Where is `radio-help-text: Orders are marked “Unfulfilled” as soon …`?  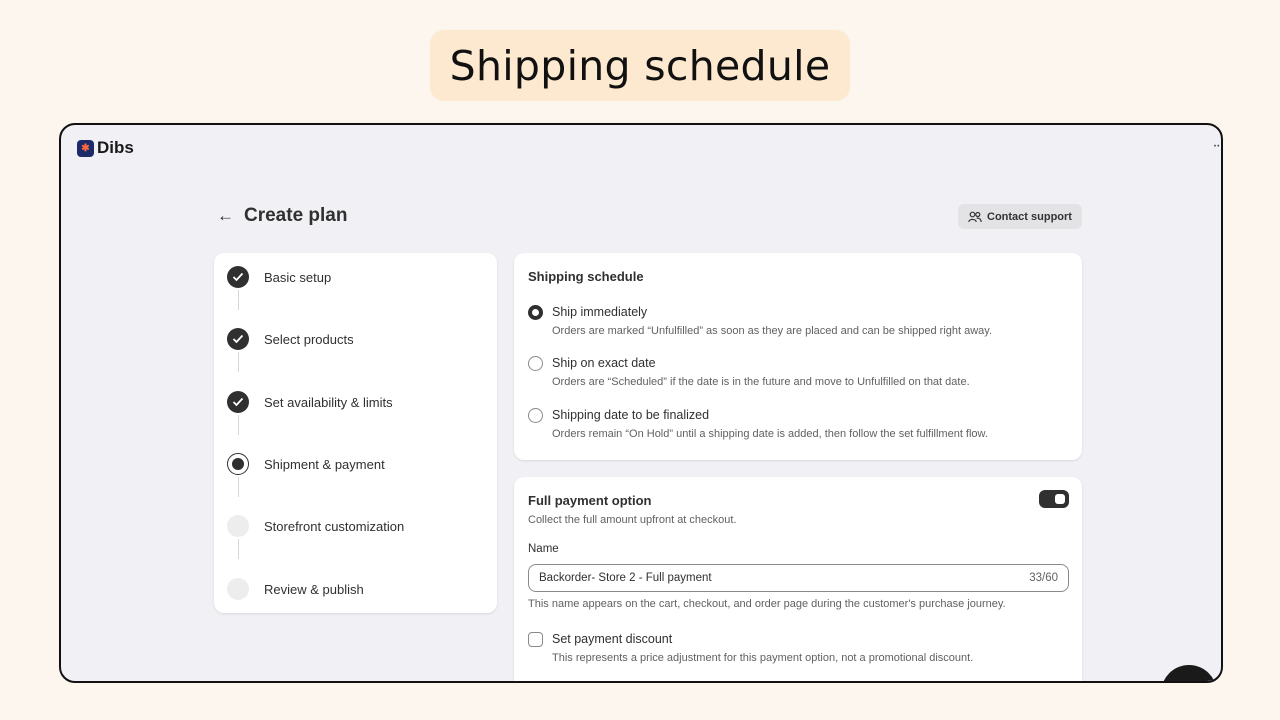 radio-help-text: Orders are marked “Unfulfilled” as soon … is located at coordinates (772, 331).